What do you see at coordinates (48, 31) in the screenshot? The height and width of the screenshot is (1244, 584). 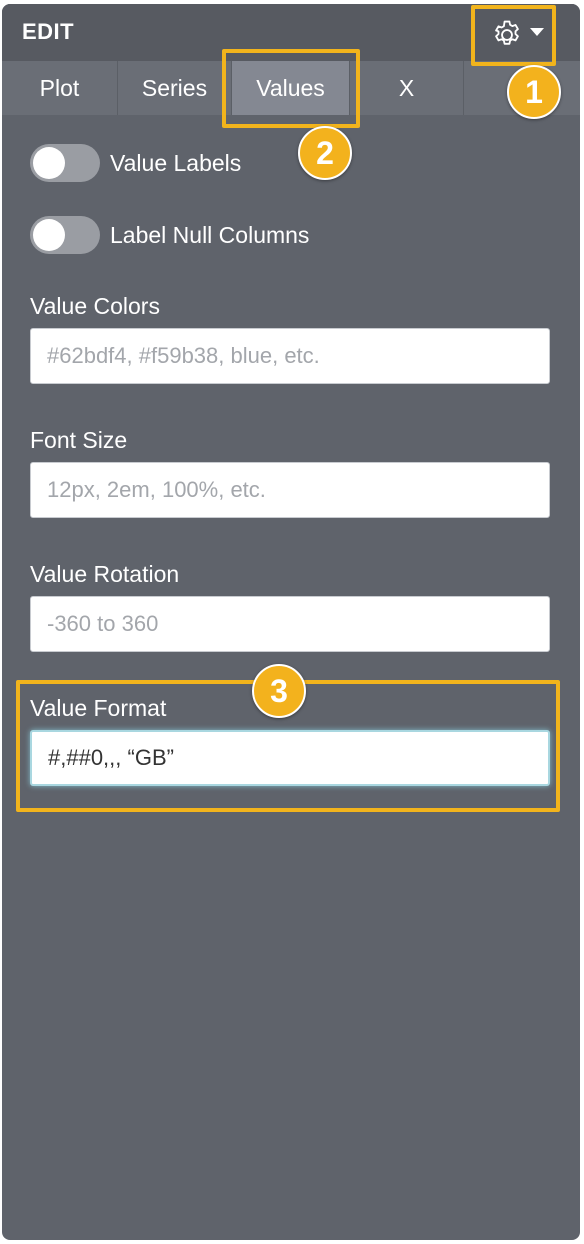 I see `panel-title: EDIT` at bounding box center [48, 31].